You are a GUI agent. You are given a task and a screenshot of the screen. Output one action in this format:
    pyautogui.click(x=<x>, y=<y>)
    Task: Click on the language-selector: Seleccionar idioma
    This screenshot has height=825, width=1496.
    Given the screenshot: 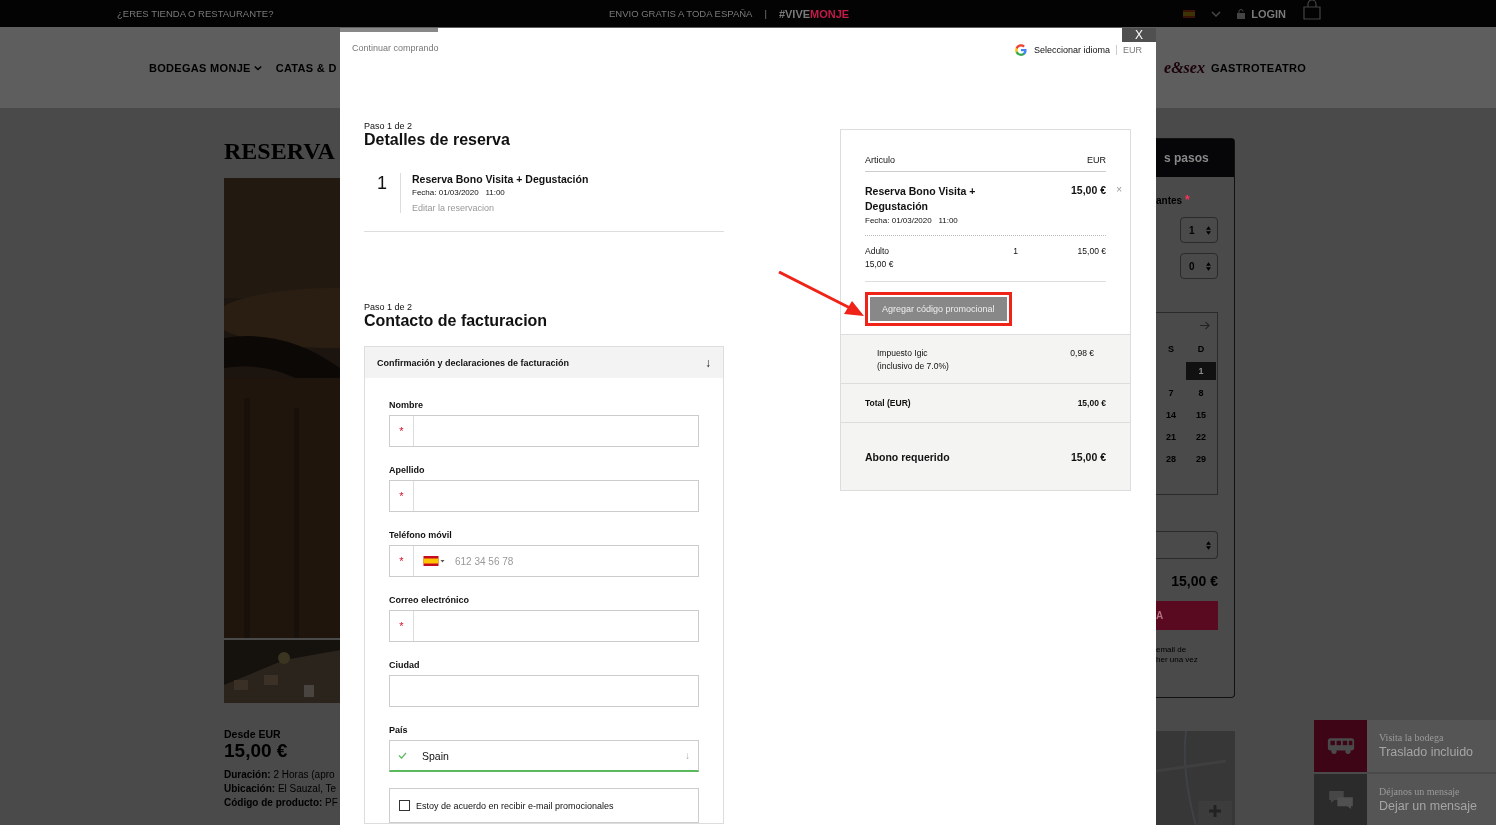 What is the action you would take?
    pyautogui.click(x=1075, y=50)
    